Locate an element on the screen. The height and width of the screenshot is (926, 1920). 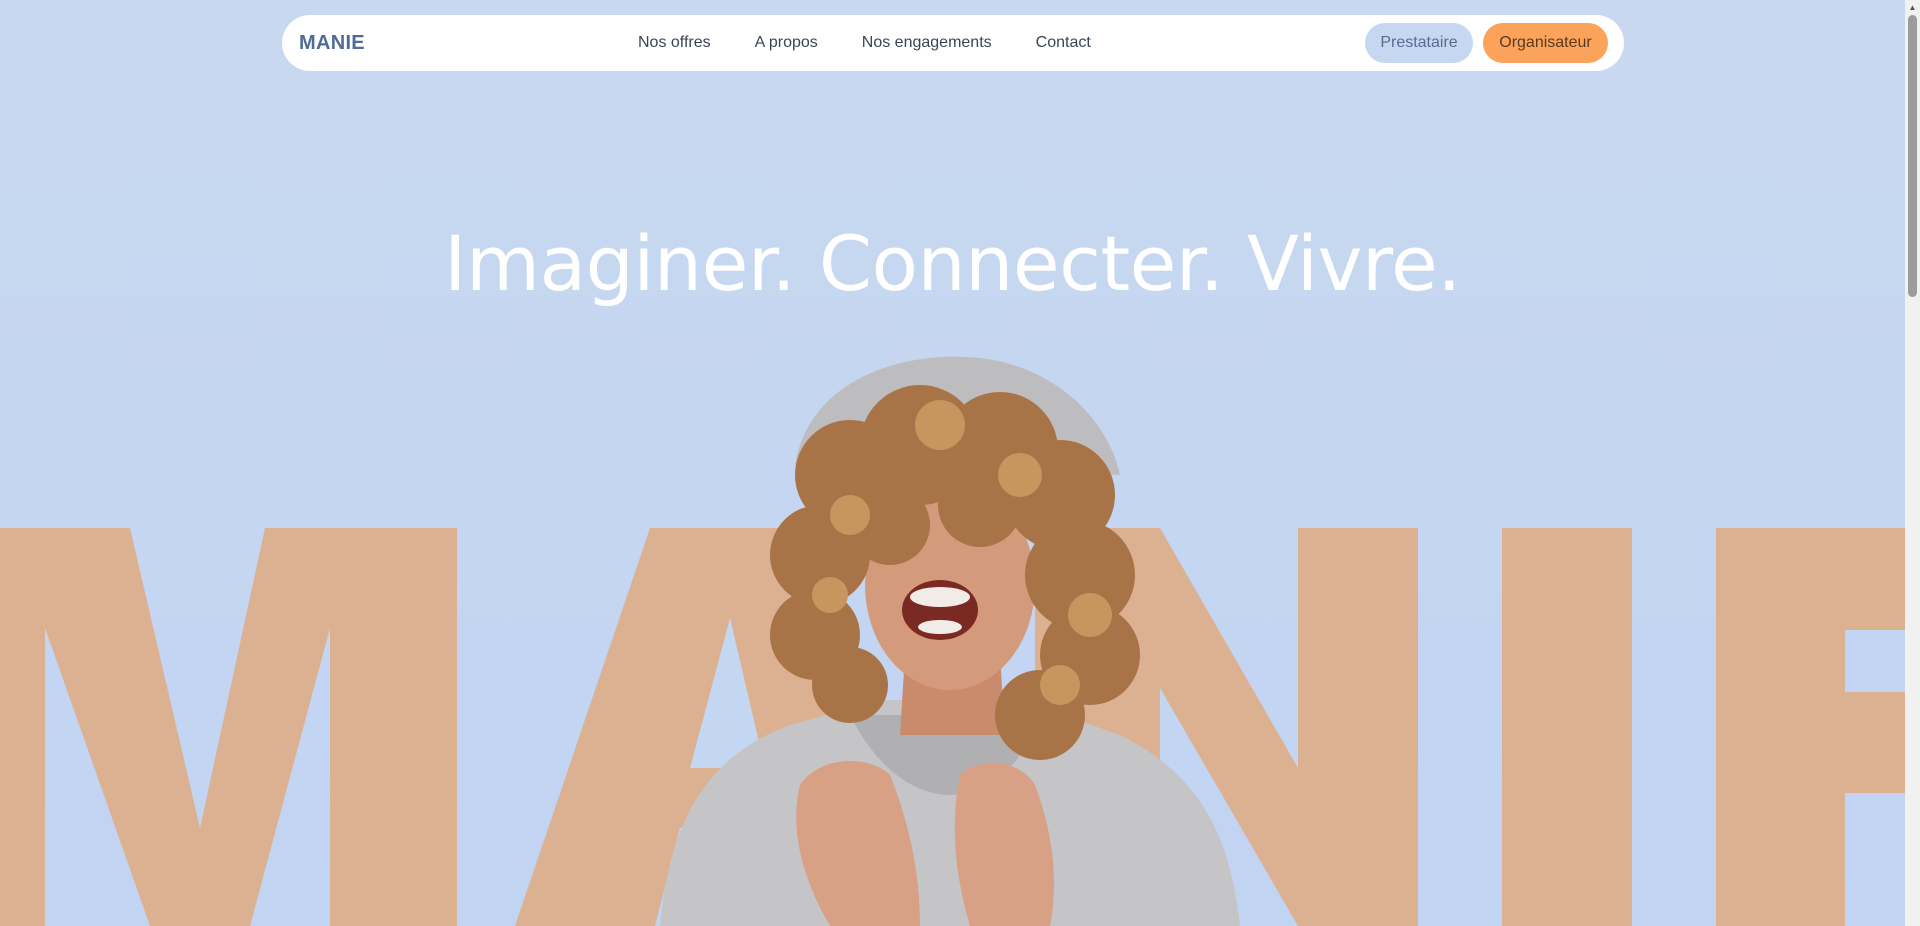
hero-headline: Imaginer. Connecter. Vivre. is located at coordinates (952, 263).